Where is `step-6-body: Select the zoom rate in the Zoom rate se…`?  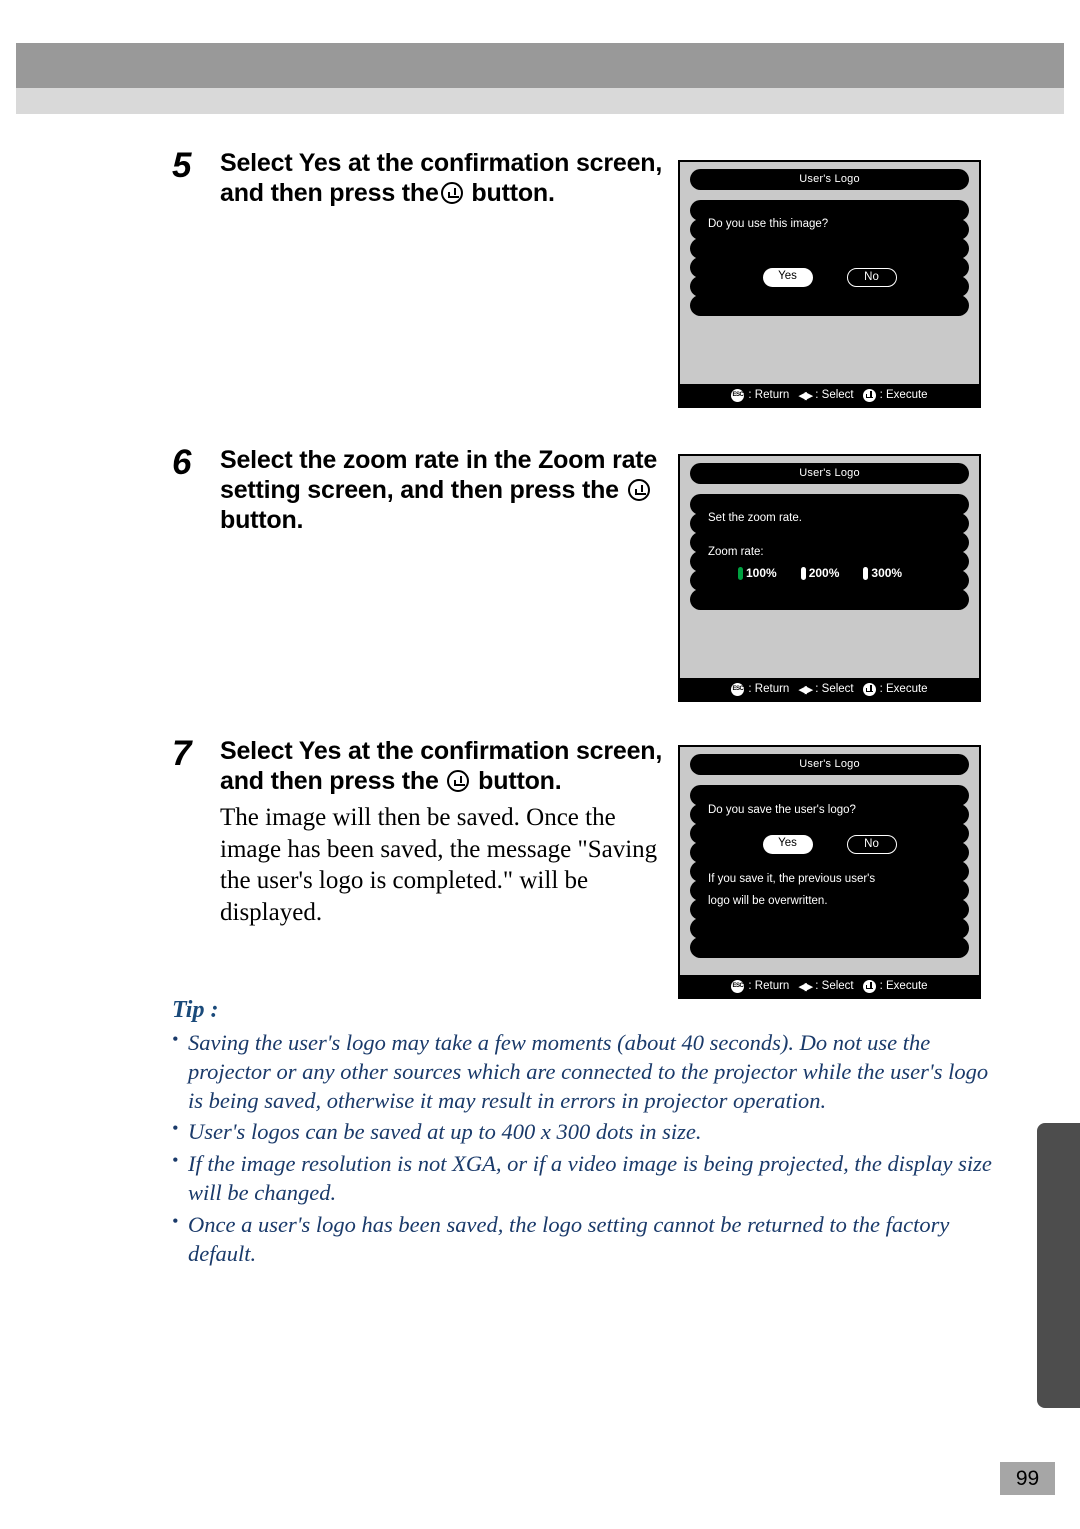 step-6-body: Select the zoom rate in the Zoom rate se… is located at coordinates (446, 490).